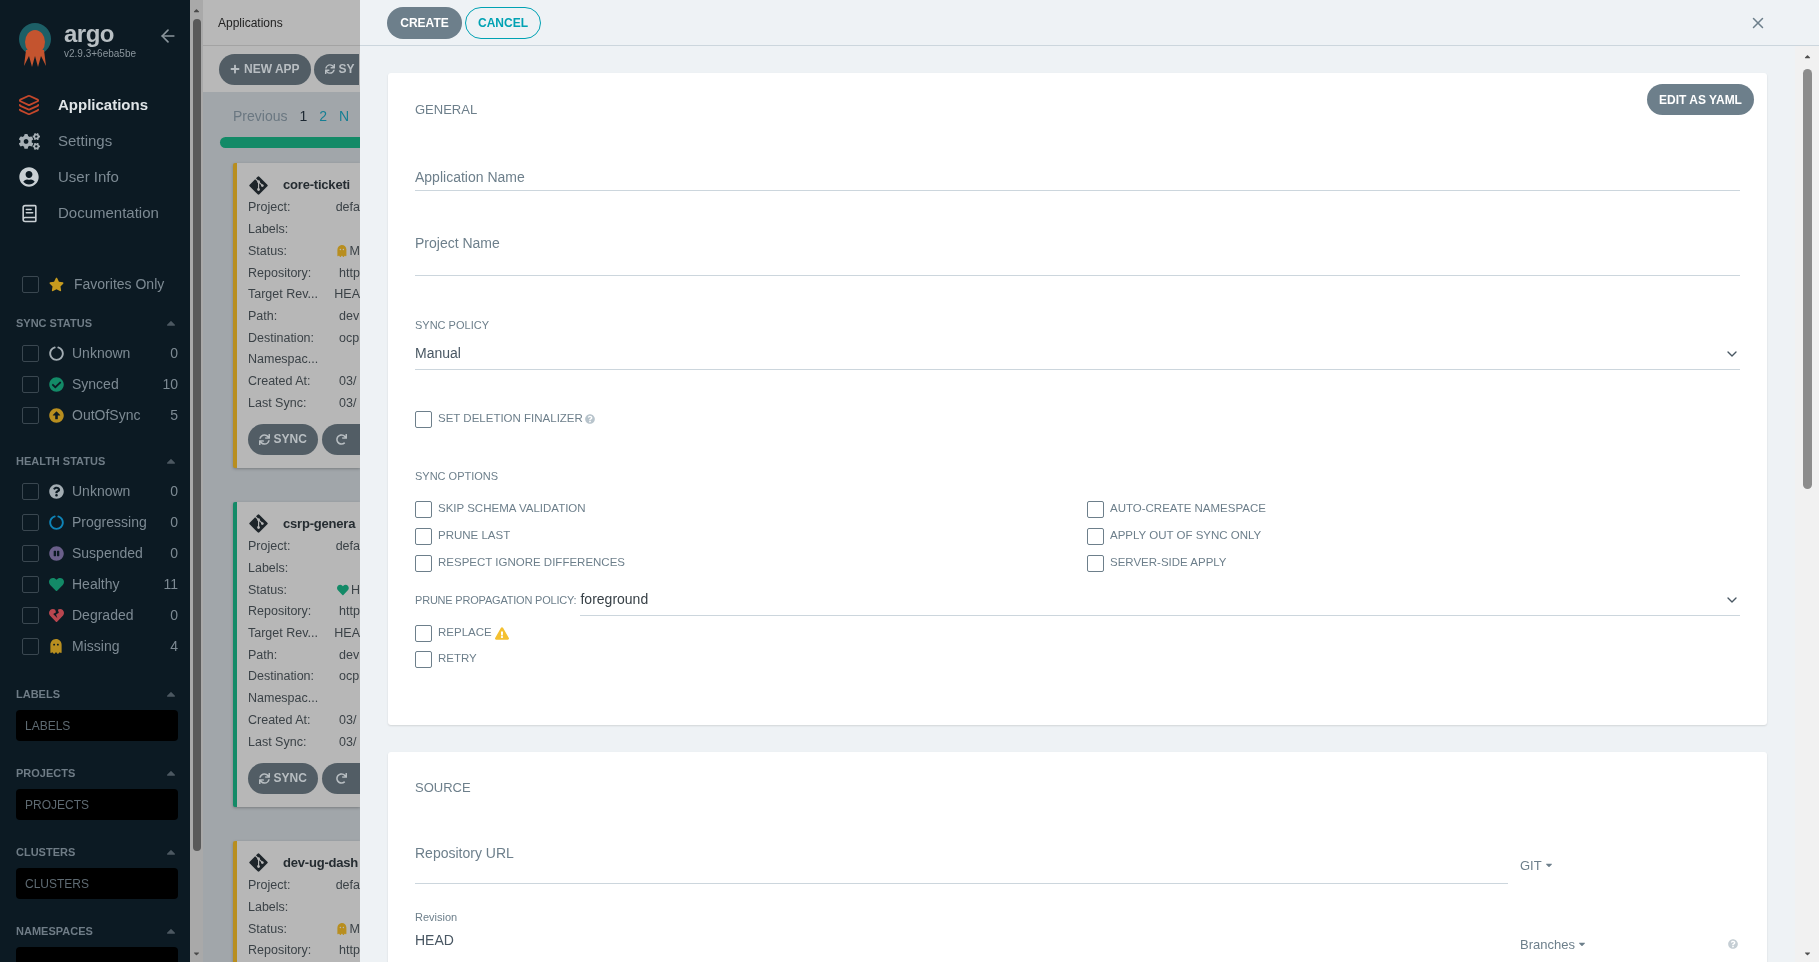 This screenshot has width=1819, height=962. Describe the element at coordinates (961, 941) in the screenshot. I see `revision-field: HEAD` at that location.